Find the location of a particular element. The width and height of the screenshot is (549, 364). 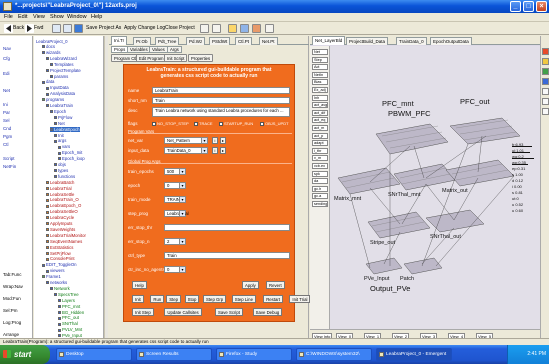

tree-node: ApplyInputs is located at coordinates (59, 223).